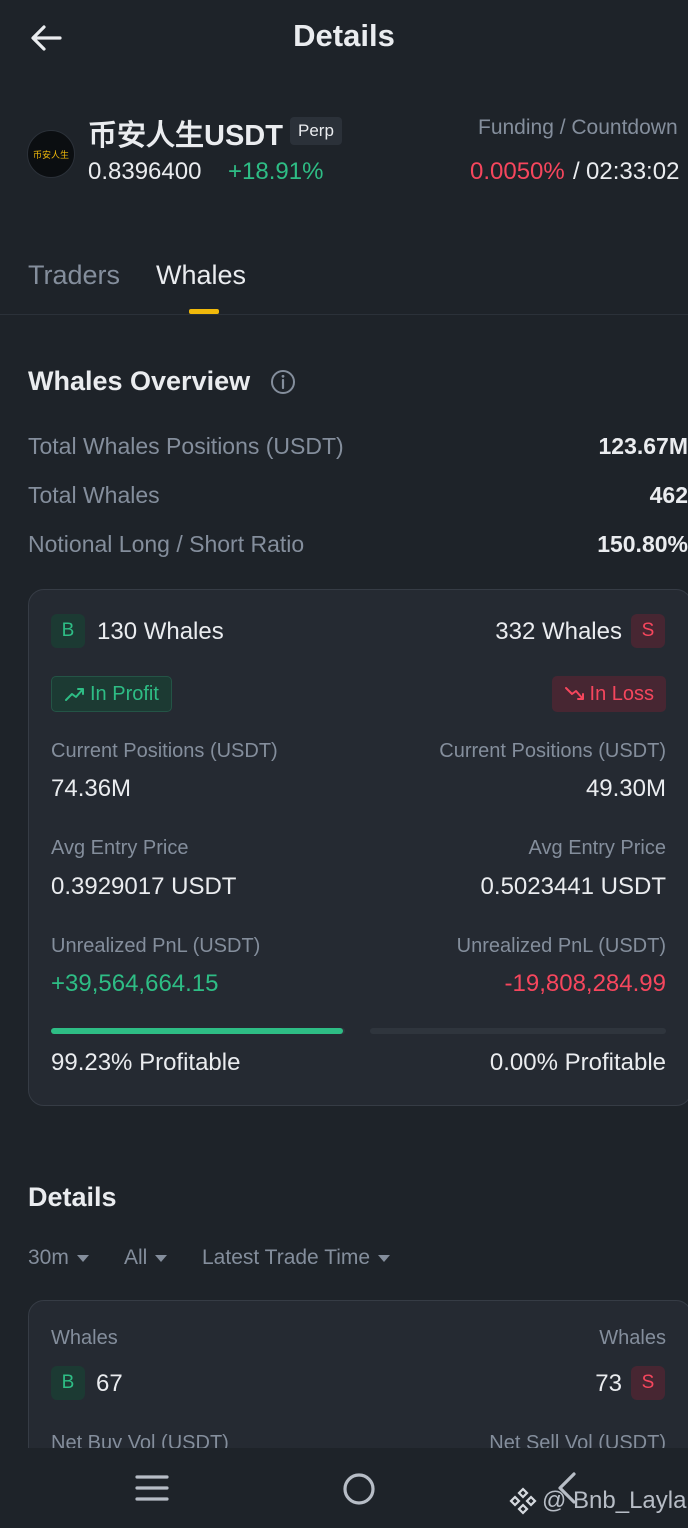 This screenshot has height=1528, width=688. What do you see at coordinates (124, 693) in the screenshot?
I see `in-profit-label: In Profit` at bounding box center [124, 693].